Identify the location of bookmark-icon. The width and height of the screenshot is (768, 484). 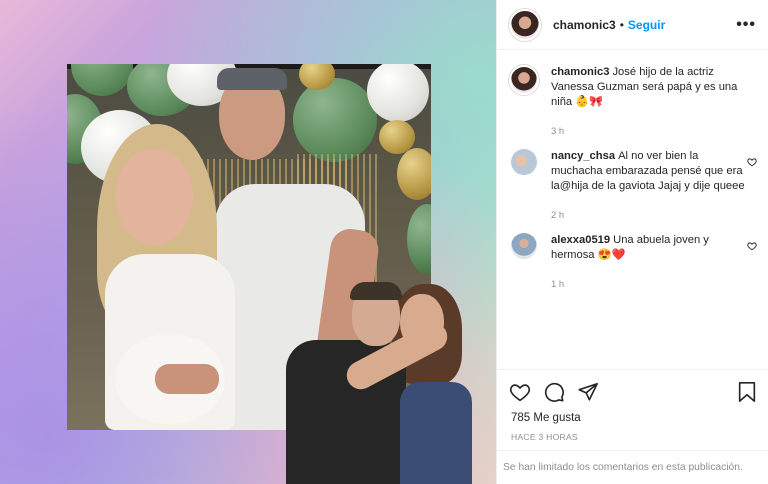
(747, 392).